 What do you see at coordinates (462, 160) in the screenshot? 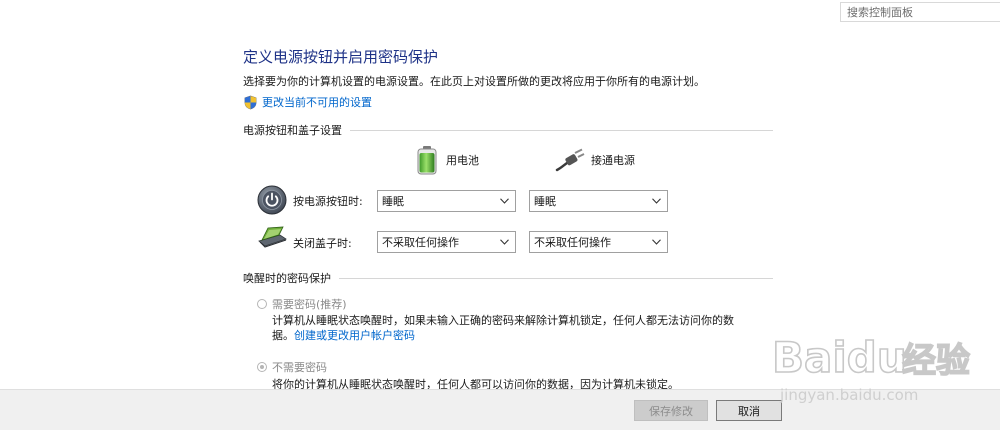
I see `battery-column-label: 用电池` at bounding box center [462, 160].